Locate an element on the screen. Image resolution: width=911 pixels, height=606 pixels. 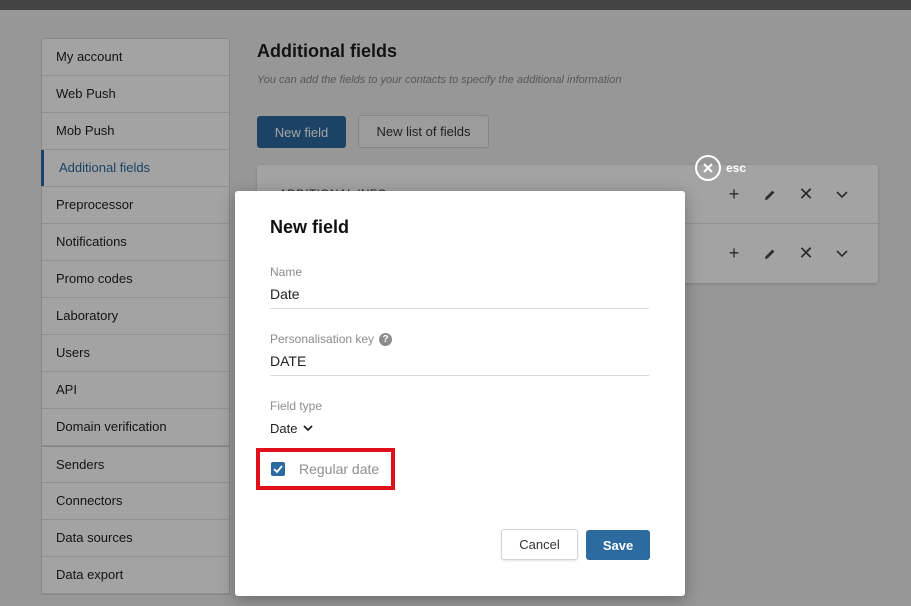
field-type-label-text: Field type is located at coordinates (296, 406).